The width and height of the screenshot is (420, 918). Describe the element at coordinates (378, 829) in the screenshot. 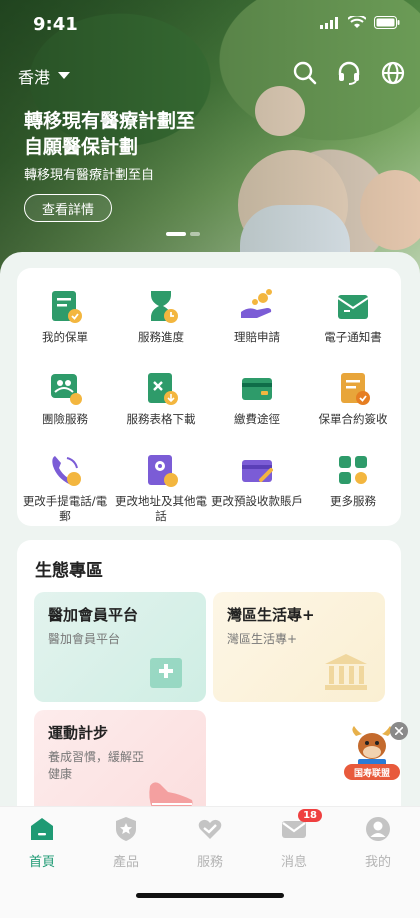

I see `user-avatar-icon` at that location.